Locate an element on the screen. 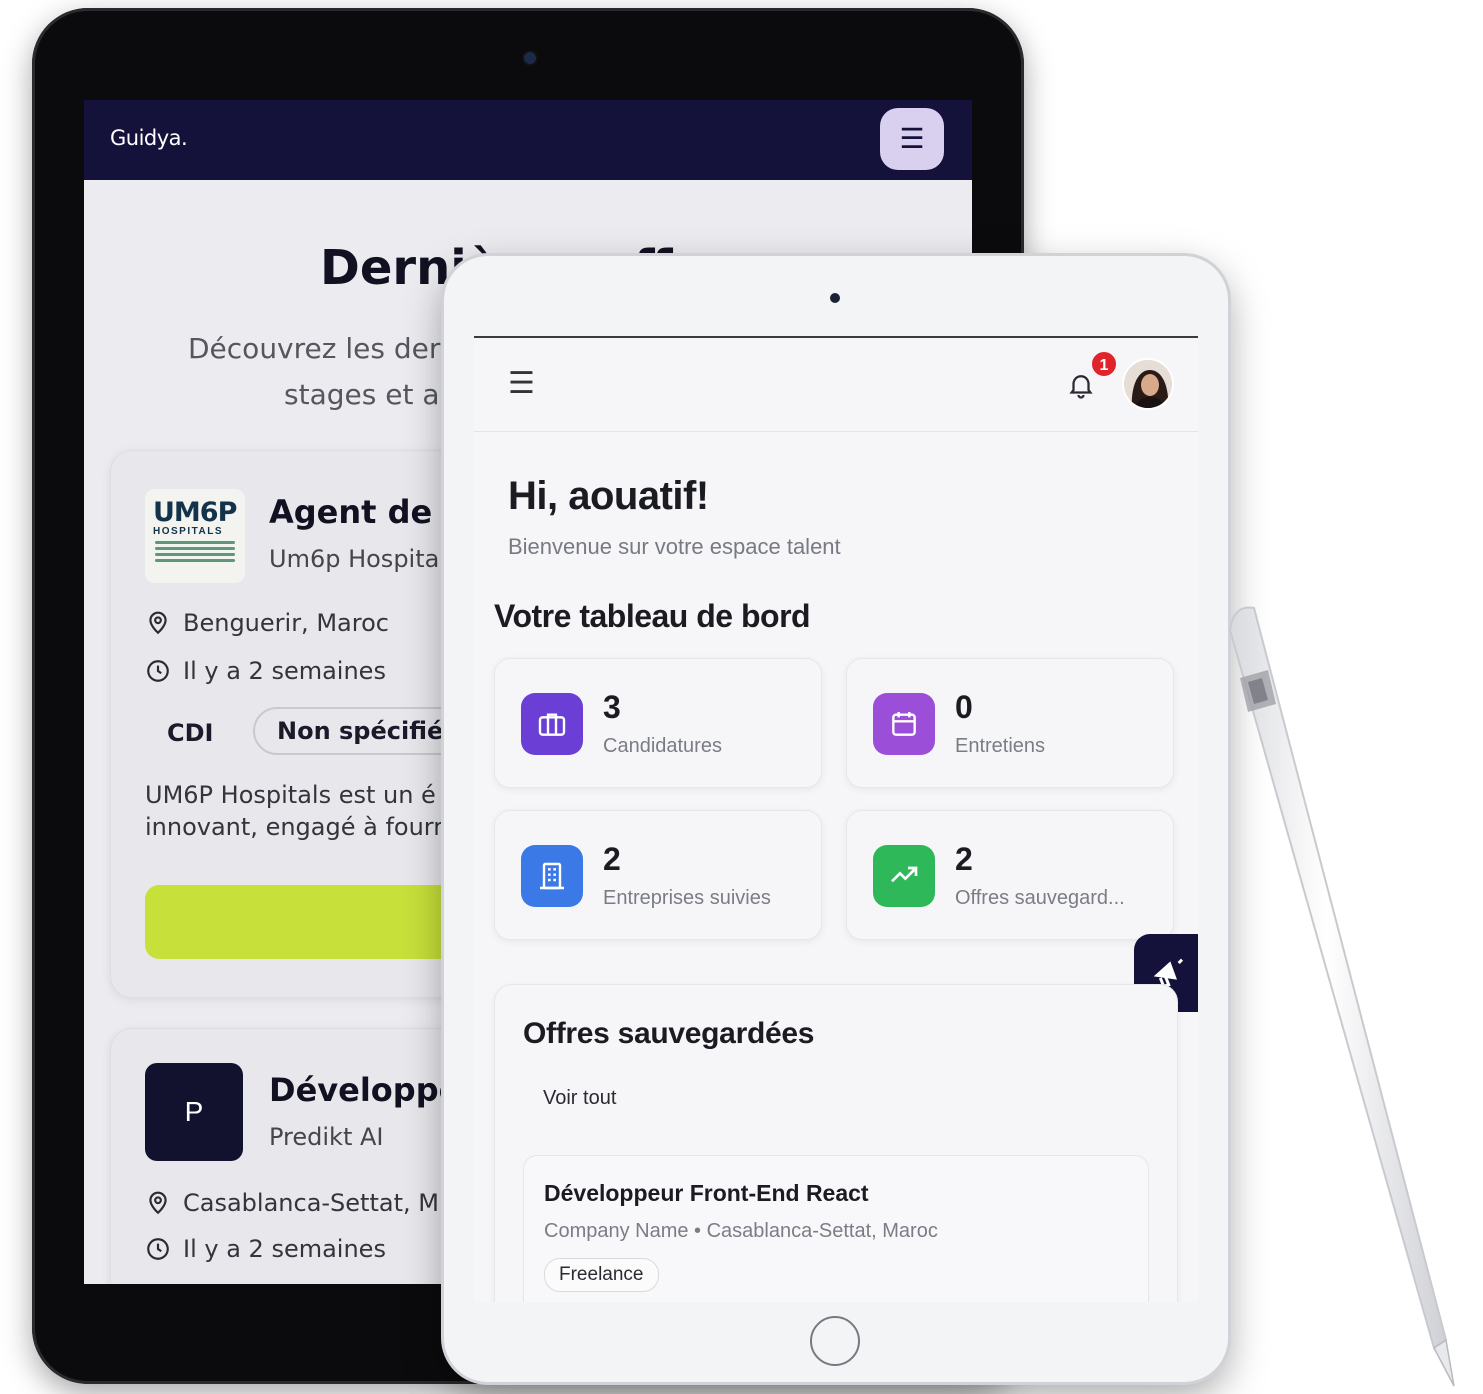  menu-button: ☰ is located at coordinates (912, 139).